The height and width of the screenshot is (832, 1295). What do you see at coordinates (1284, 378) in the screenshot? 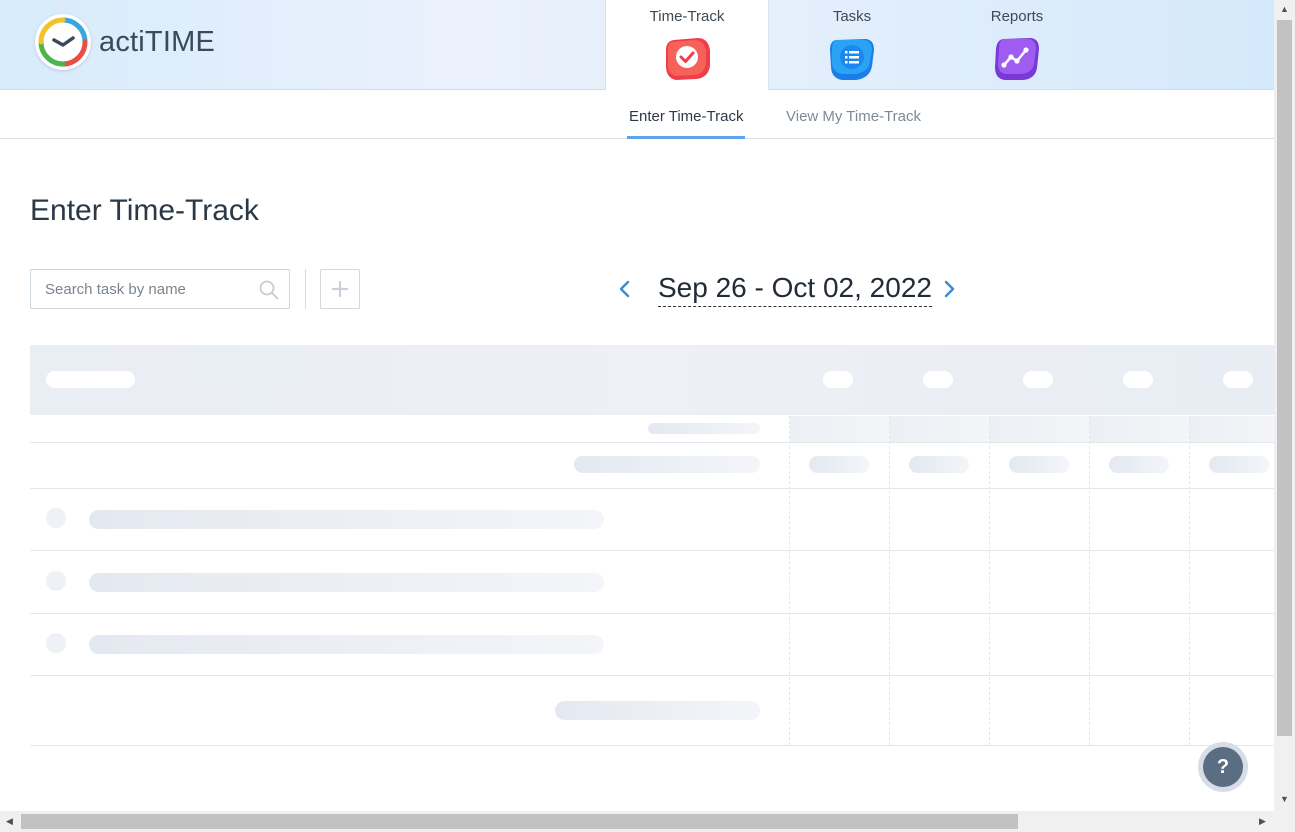
I see `vertical-scrollbar-thumb` at bounding box center [1284, 378].